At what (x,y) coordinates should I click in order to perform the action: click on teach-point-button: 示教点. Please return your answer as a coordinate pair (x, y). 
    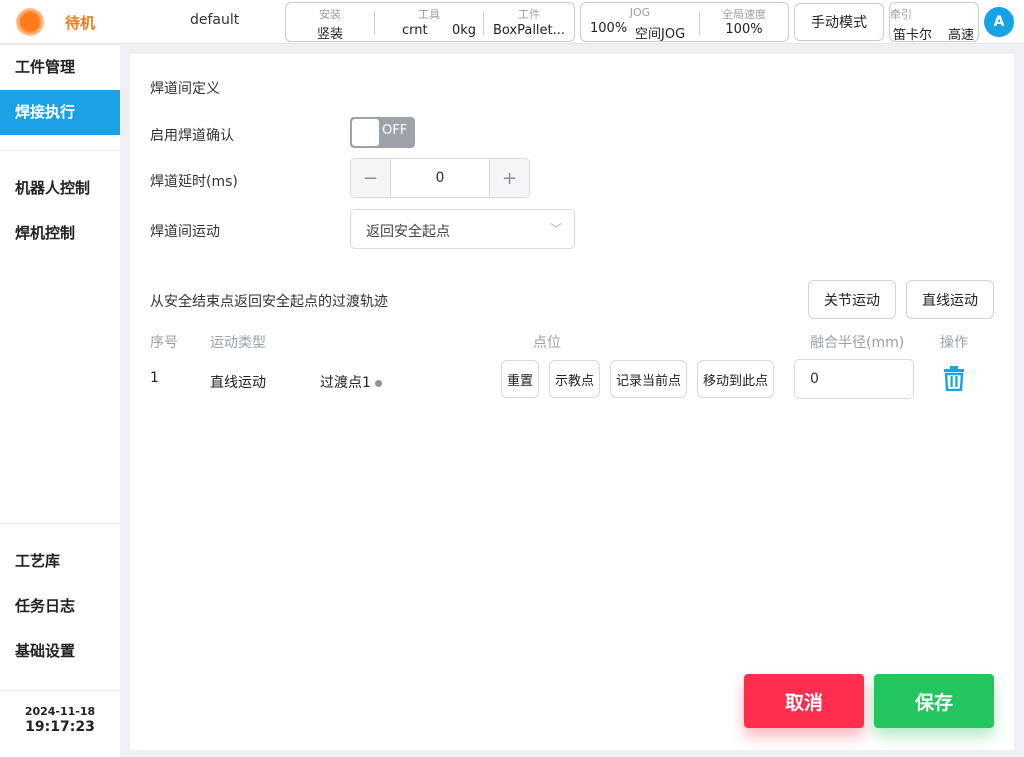
    Looking at the image, I should click on (574, 379).